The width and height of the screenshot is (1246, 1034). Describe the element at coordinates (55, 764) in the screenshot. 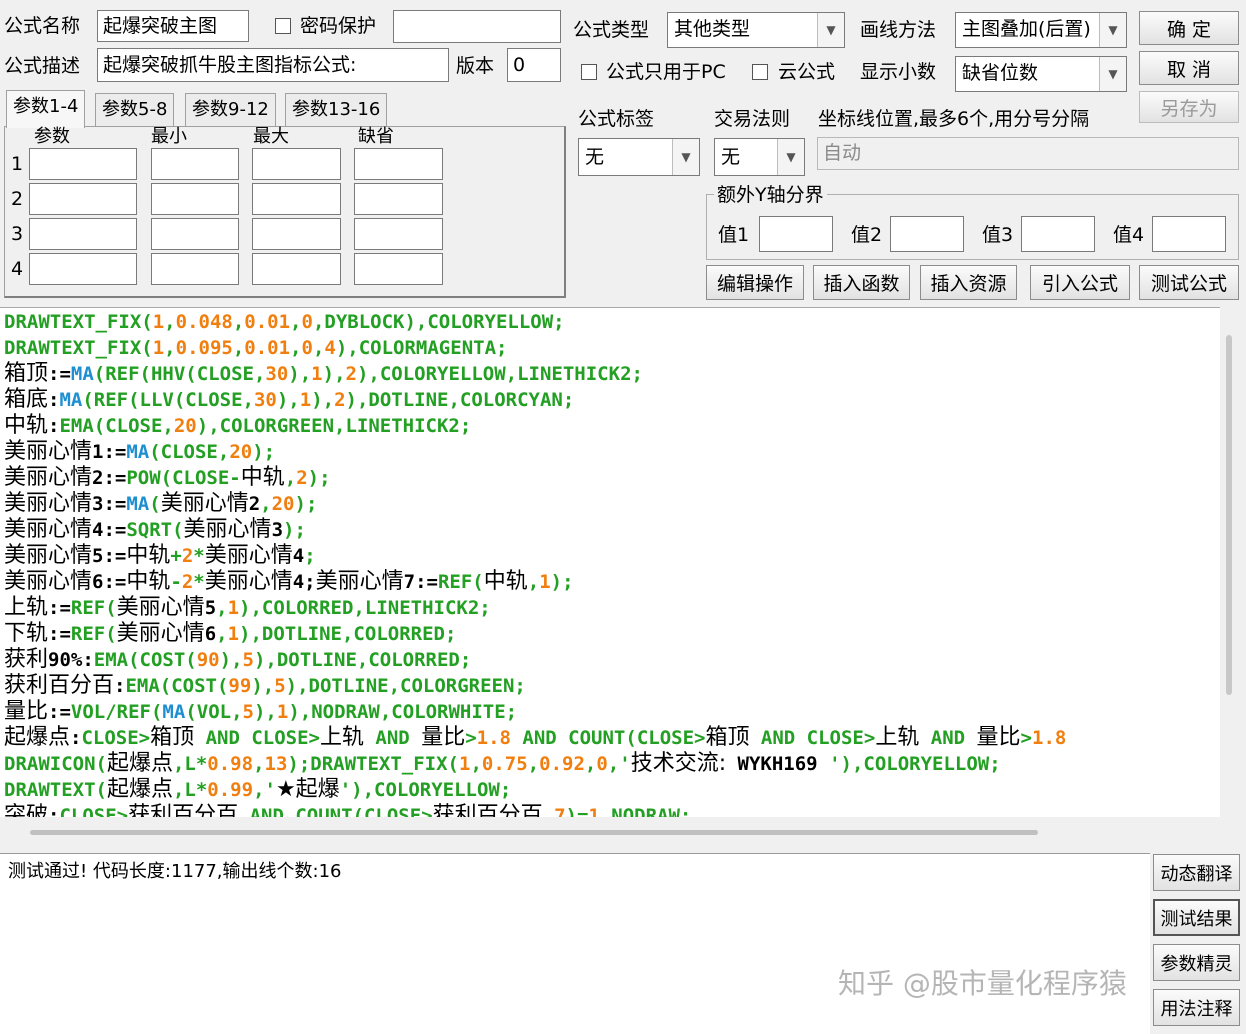

I see `code-token: DRAWICON(` at that location.